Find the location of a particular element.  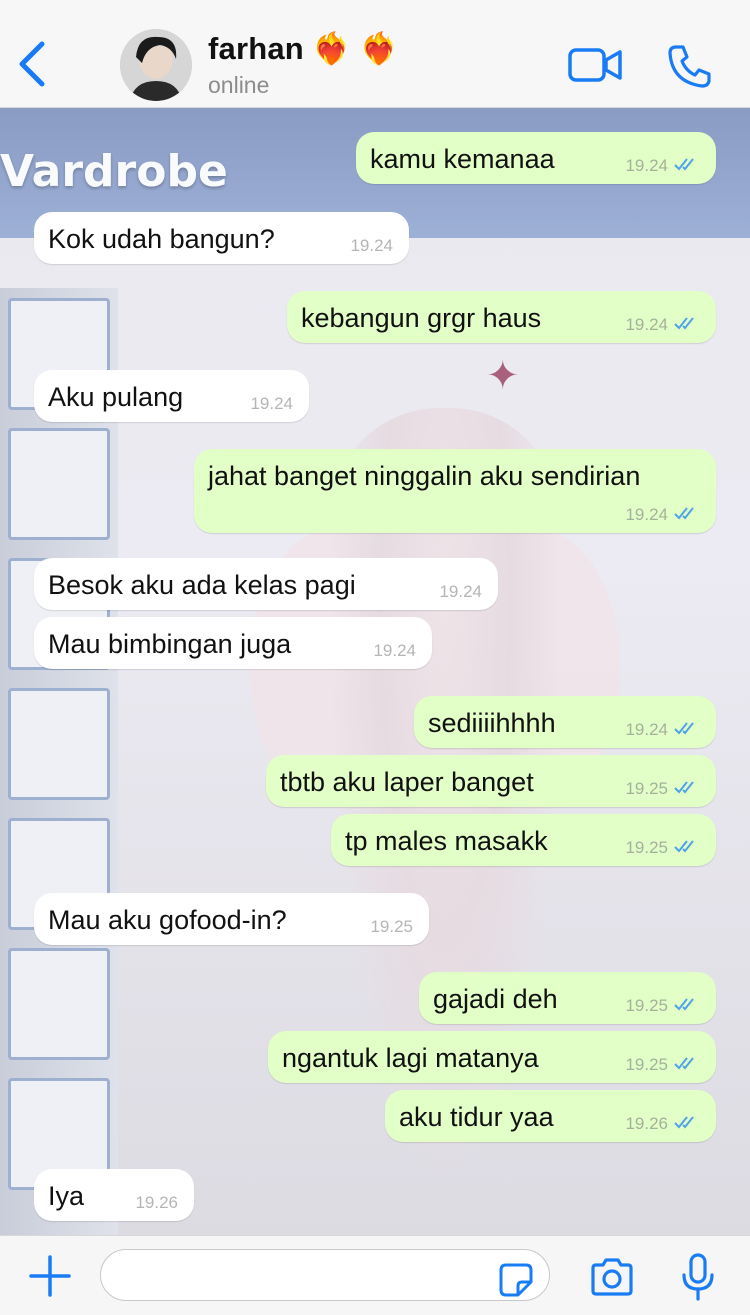

message-bubble-out: kamu kemanaa 19.24 is located at coordinates (536, 158).